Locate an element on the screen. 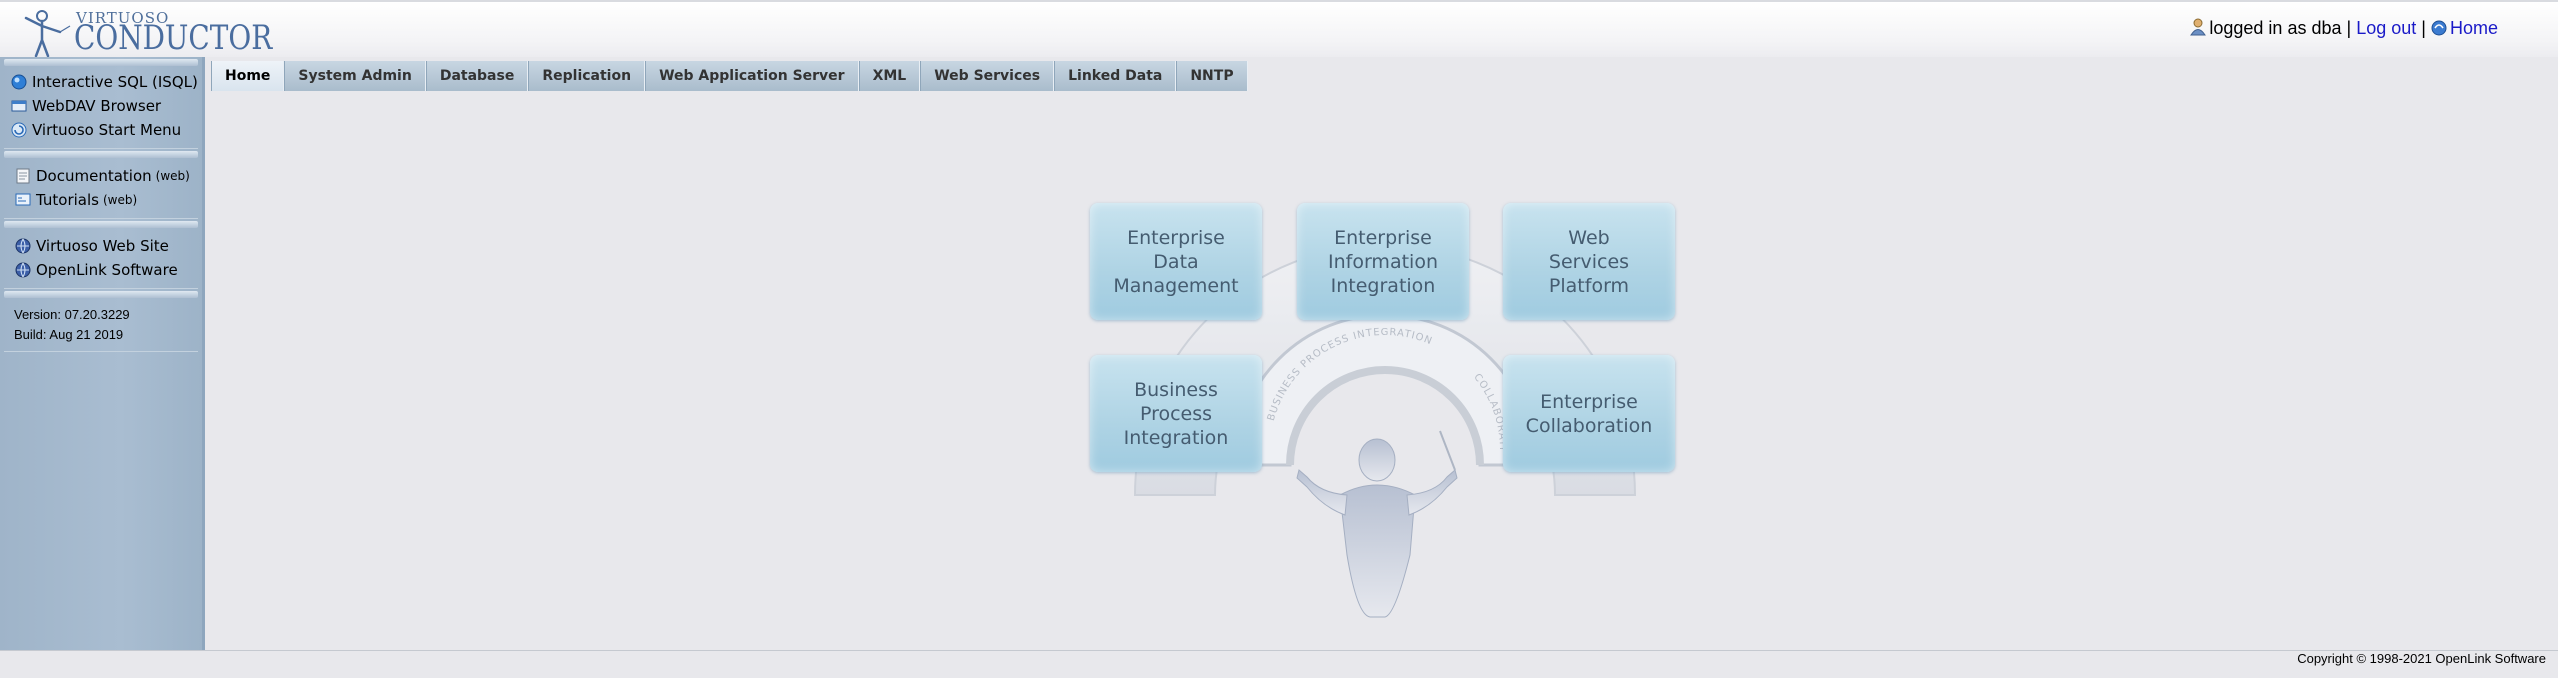  box-enterprise-information-integration: Enterprise Information Integration is located at coordinates (1383, 261).